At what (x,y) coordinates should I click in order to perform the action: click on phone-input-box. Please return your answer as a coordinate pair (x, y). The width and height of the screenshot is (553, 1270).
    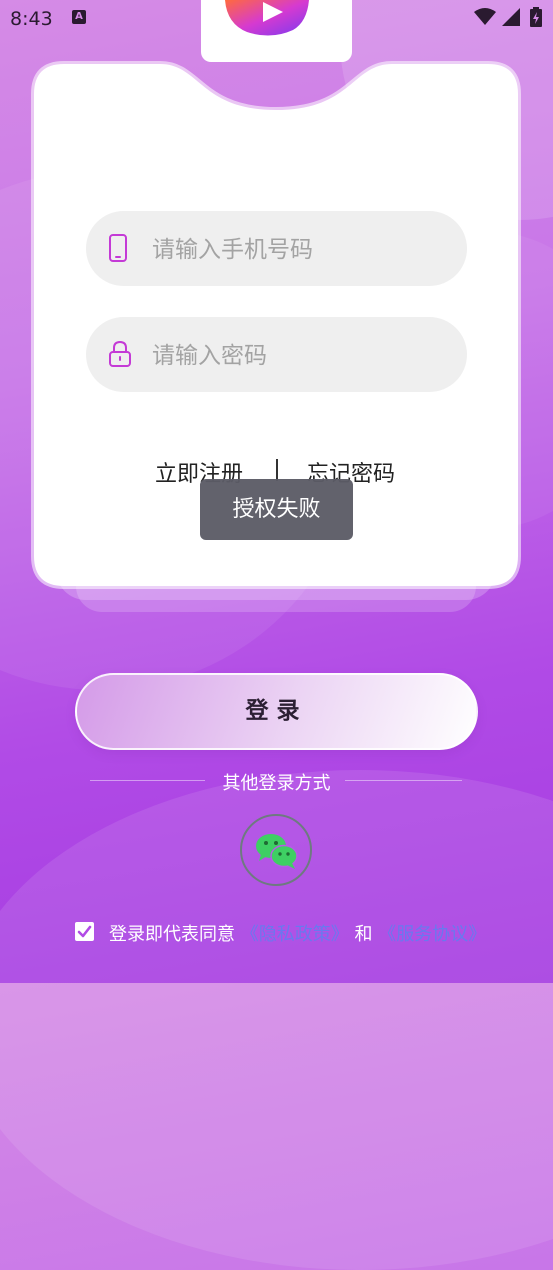
    Looking at the image, I should click on (276, 249).